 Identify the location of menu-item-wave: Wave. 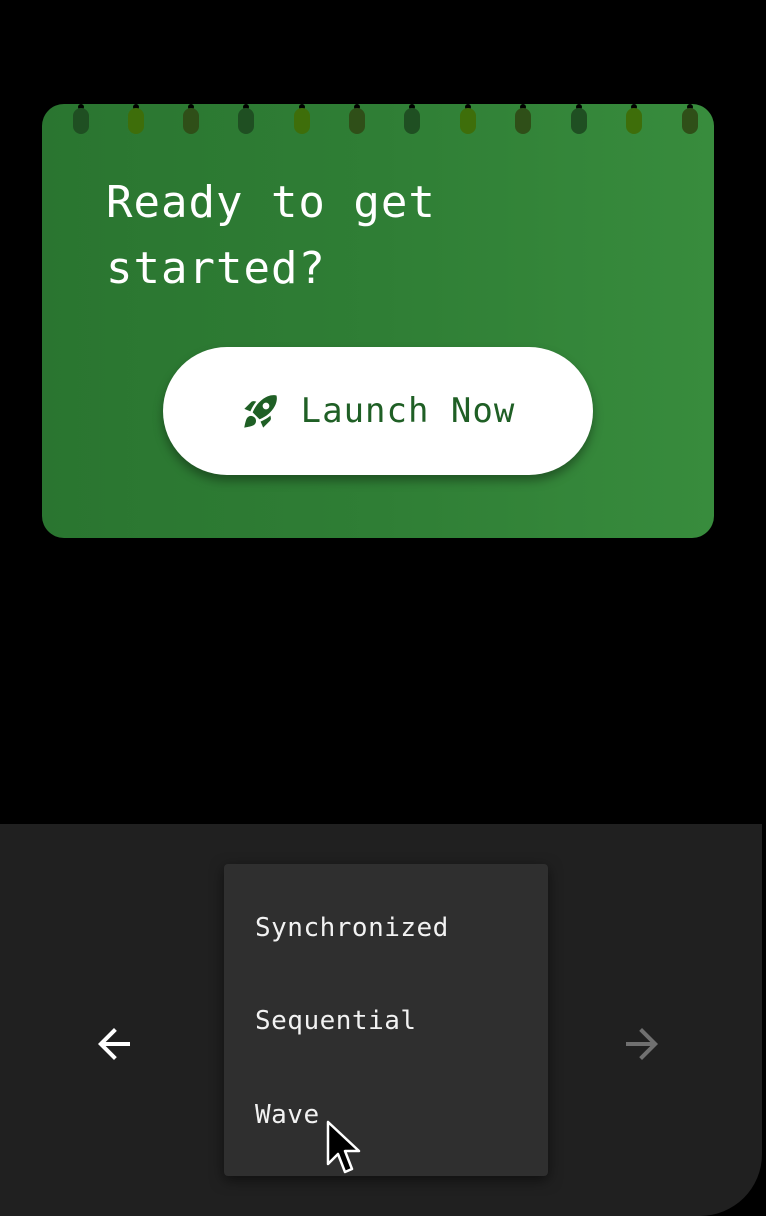
(386, 1115).